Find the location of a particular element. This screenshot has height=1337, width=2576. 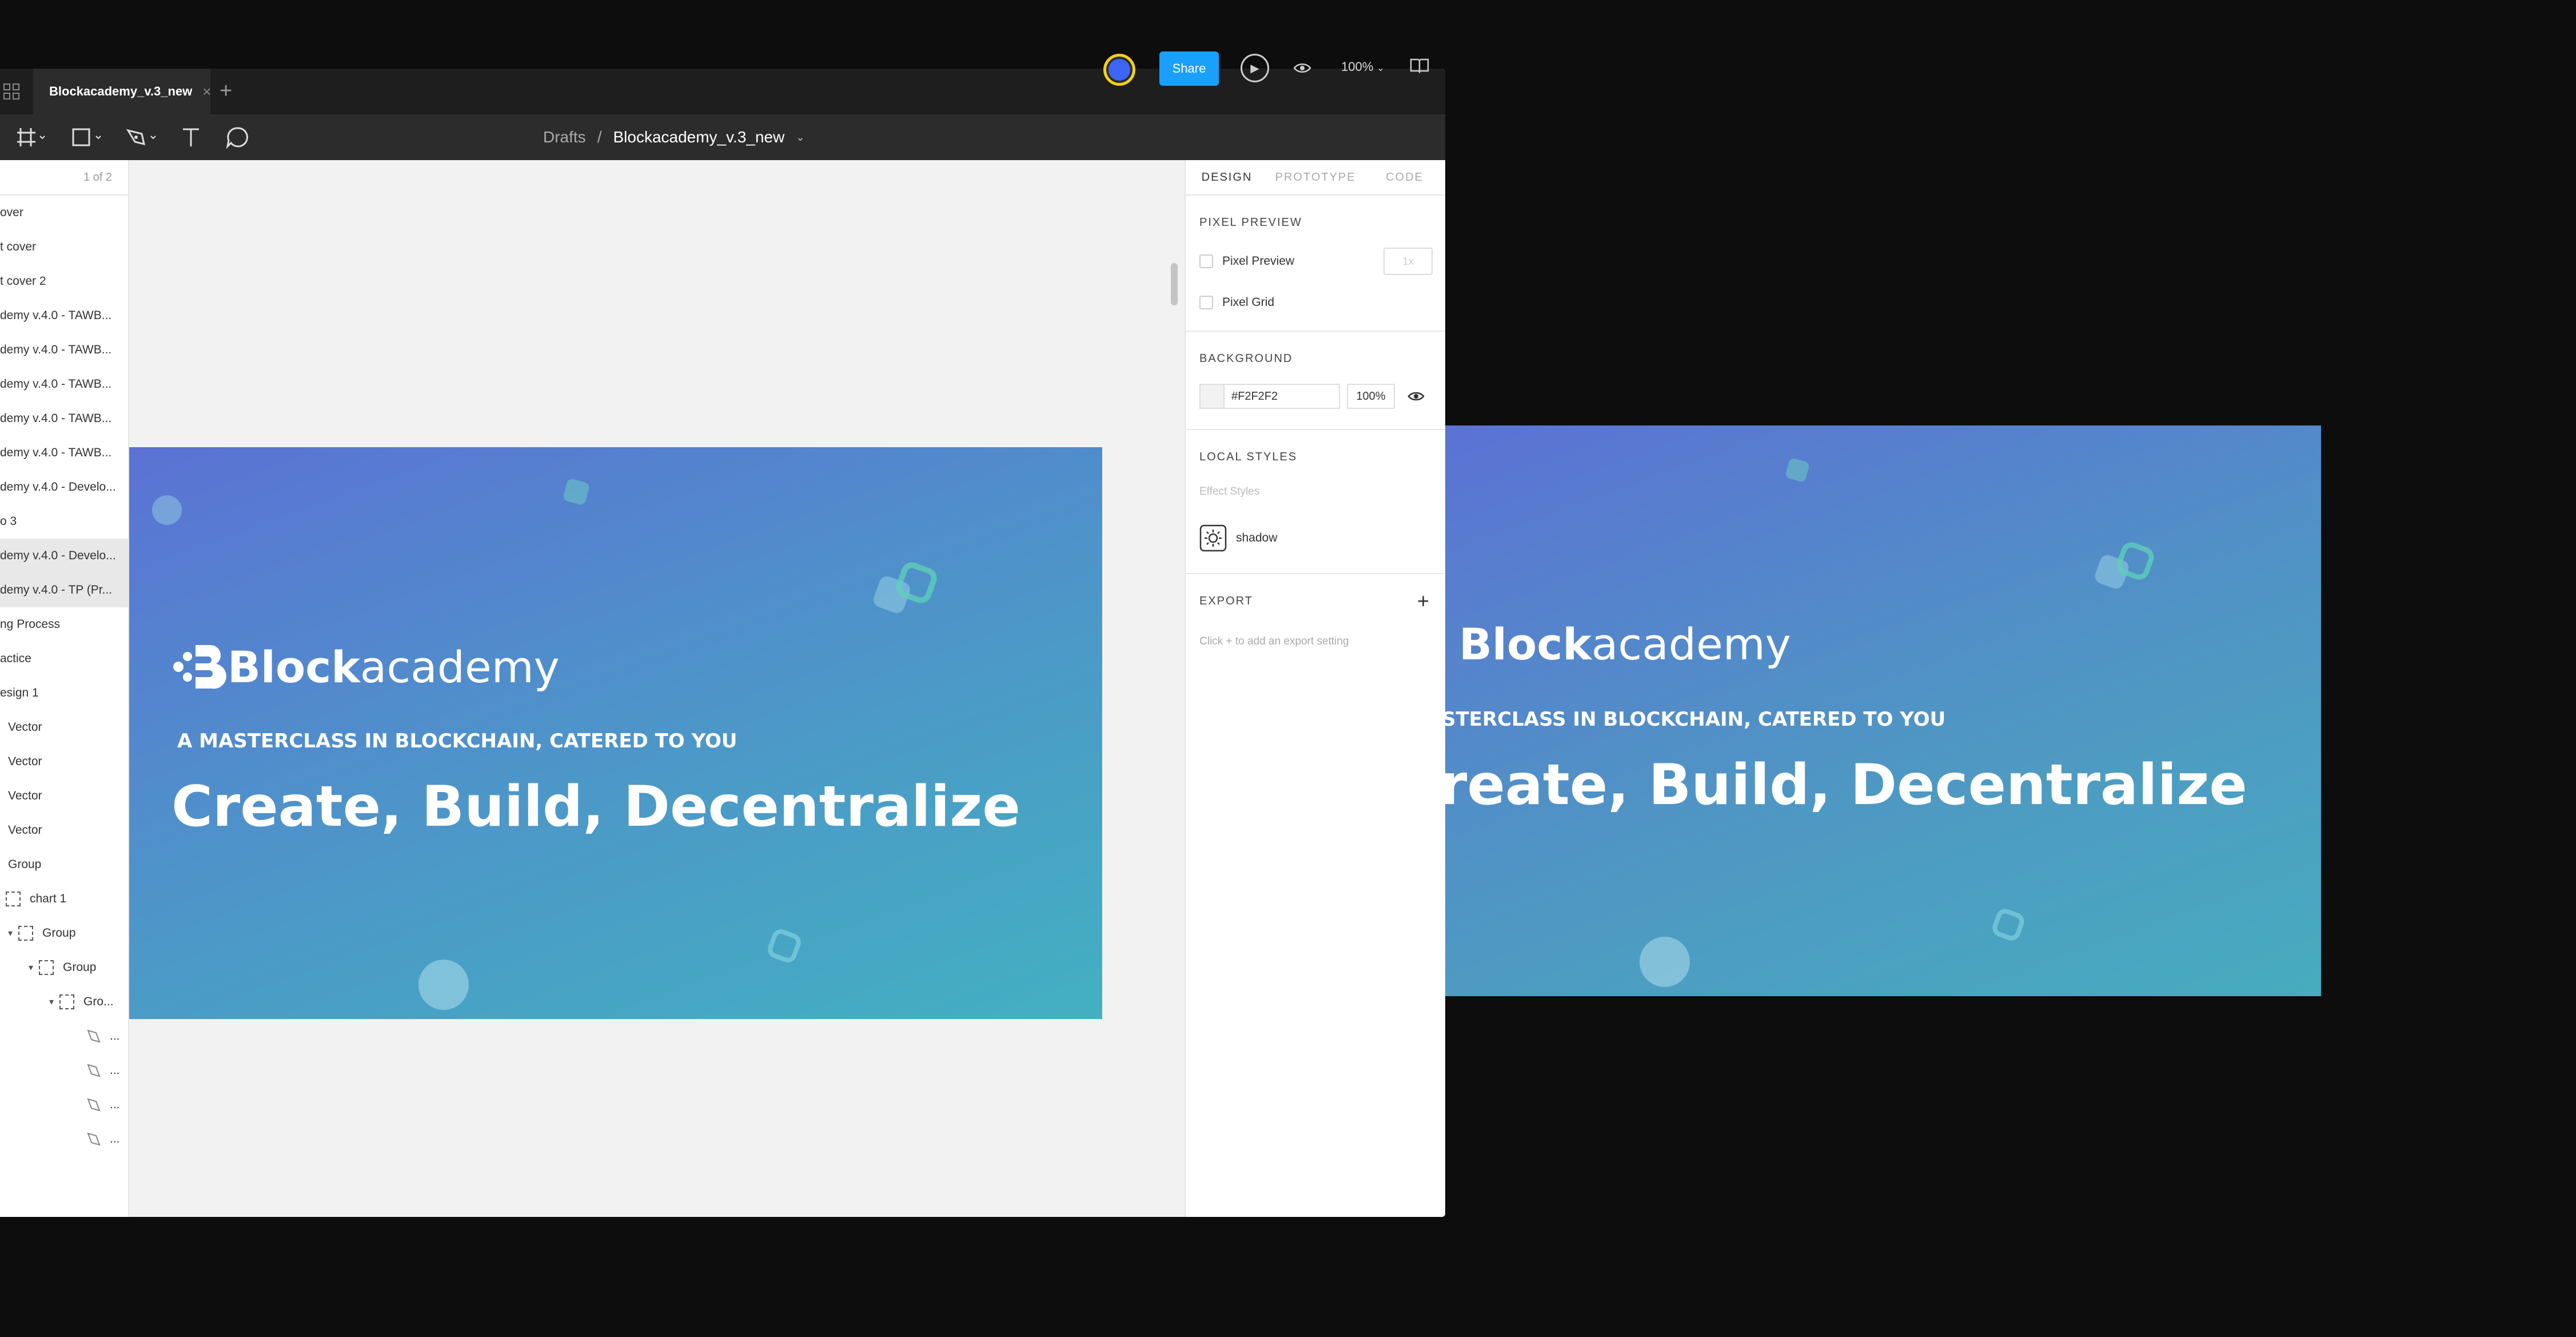

banner-headline: Create, Build, Decentralize is located at coordinates (596, 806).